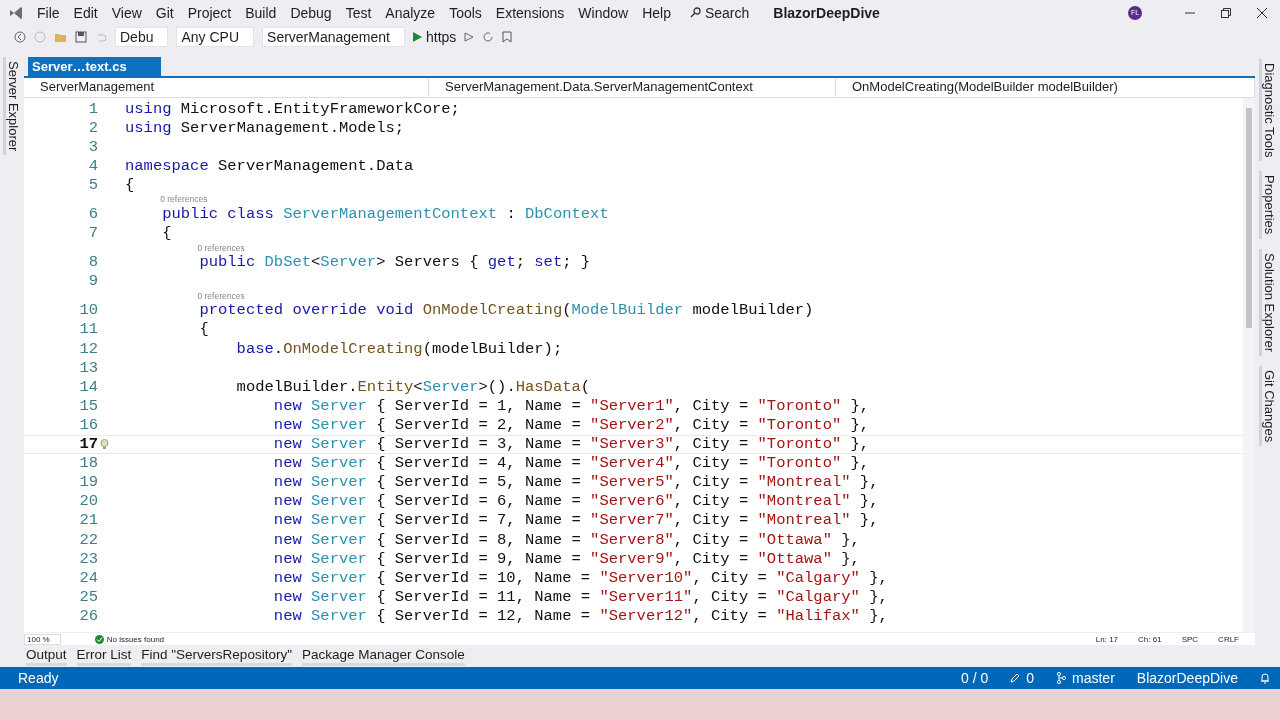 This screenshot has width=1280, height=720. What do you see at coordinates (580, 596) in the screenshot?
I see `code-line: new Server { ServerId = 11, Name = "Server11", City = "Calgary" },` at bounding box center [580, 596].